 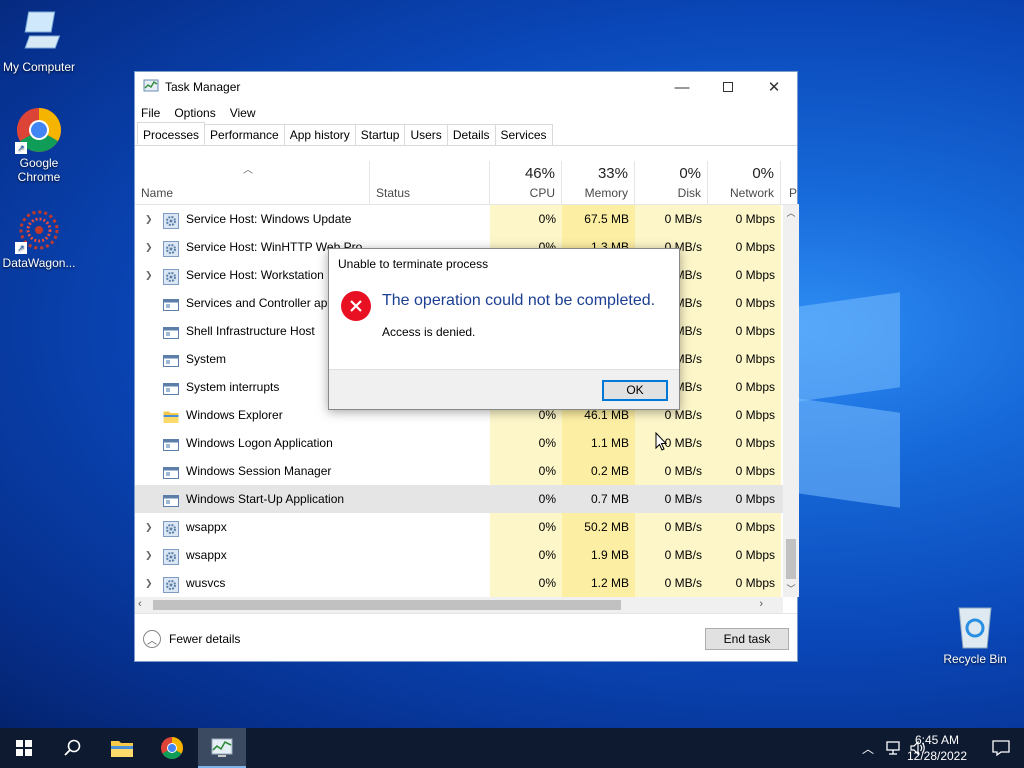 I want to click on start-button, so click(x=24, y=748).